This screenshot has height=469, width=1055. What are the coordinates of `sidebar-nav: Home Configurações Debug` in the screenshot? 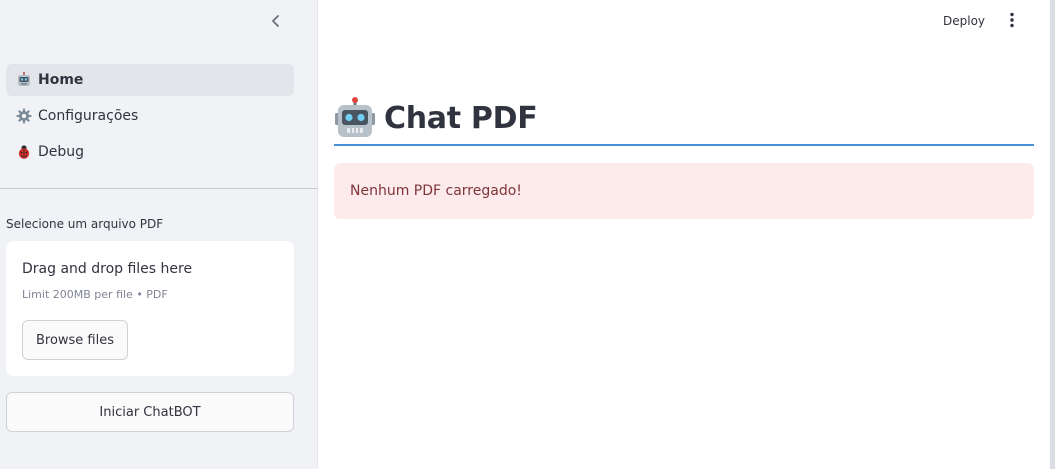 It's located at (150, 118).